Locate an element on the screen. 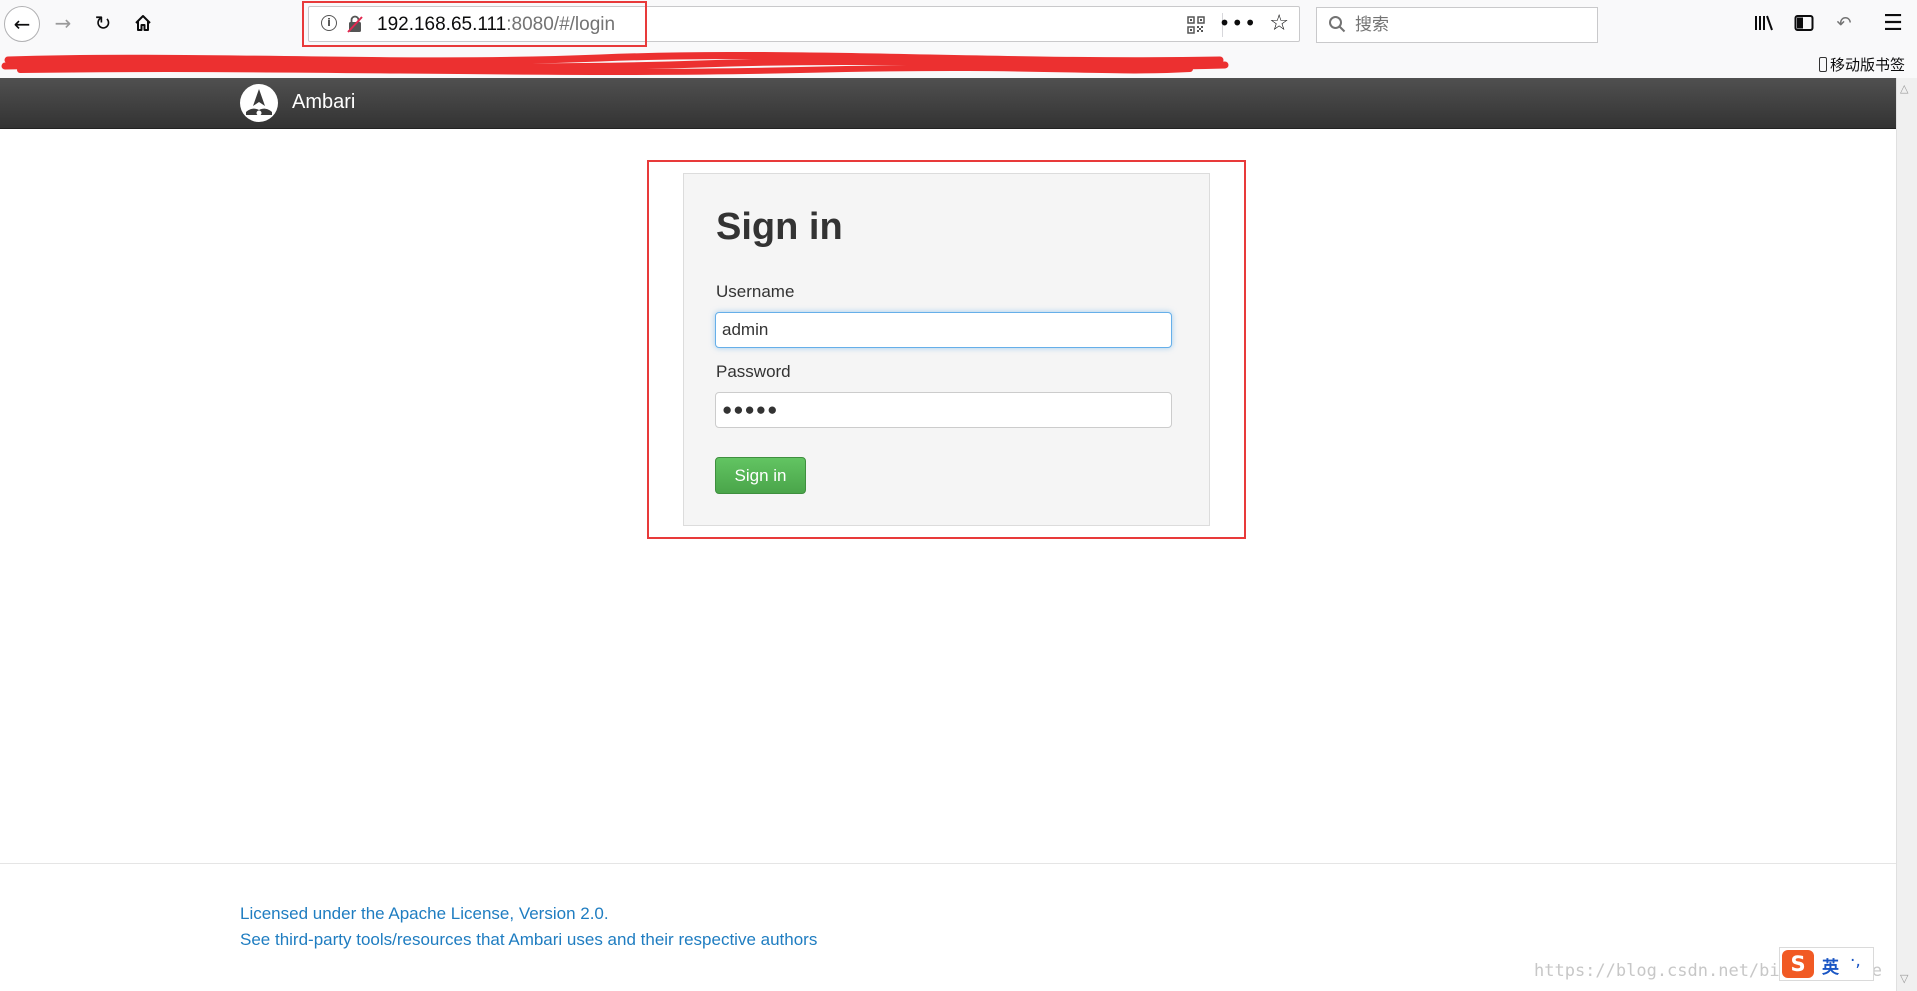 Image resolution: width=1917 pixels, height=991 pixels. arrow-left-icon: ← is located at coordinates (22, 24).